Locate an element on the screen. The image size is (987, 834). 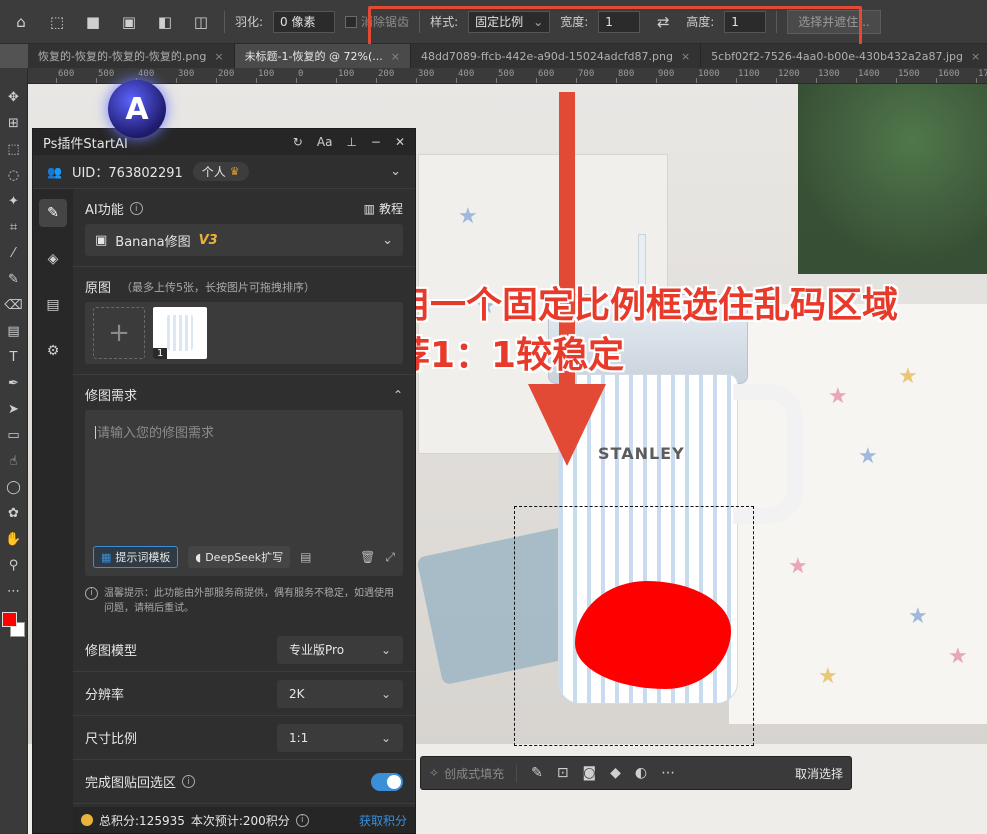
generative-fill-button: ✧ 创成式填充 is located at coordinates (473, 773).